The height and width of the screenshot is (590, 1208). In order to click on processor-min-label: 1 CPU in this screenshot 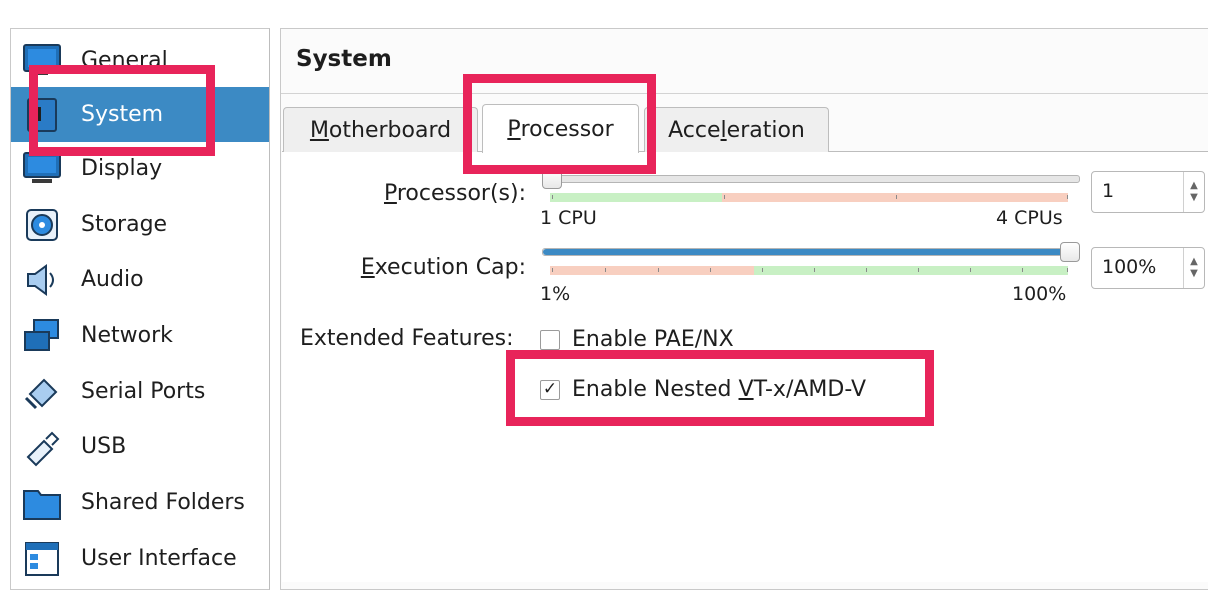, I will do `click(568, 218)`.